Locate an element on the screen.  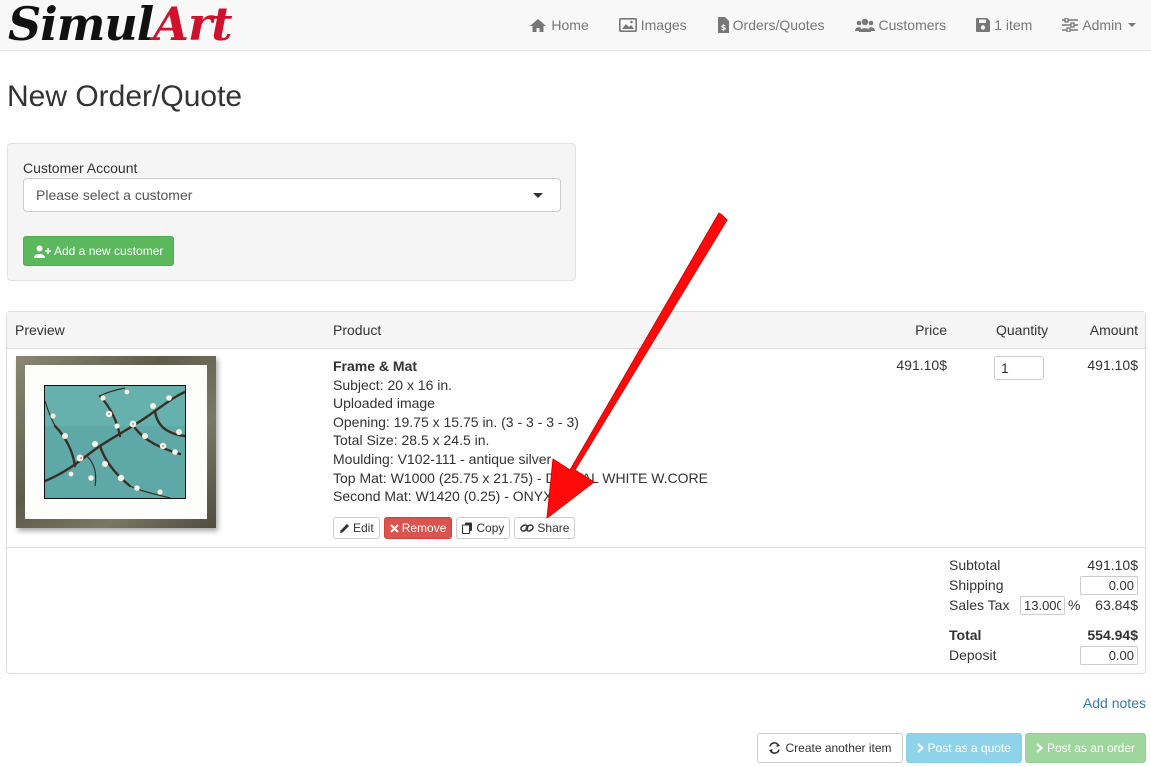
product-detail-line: Second Mat: W1420 (0.25) - ONYX is located at coordinates (443, 496).